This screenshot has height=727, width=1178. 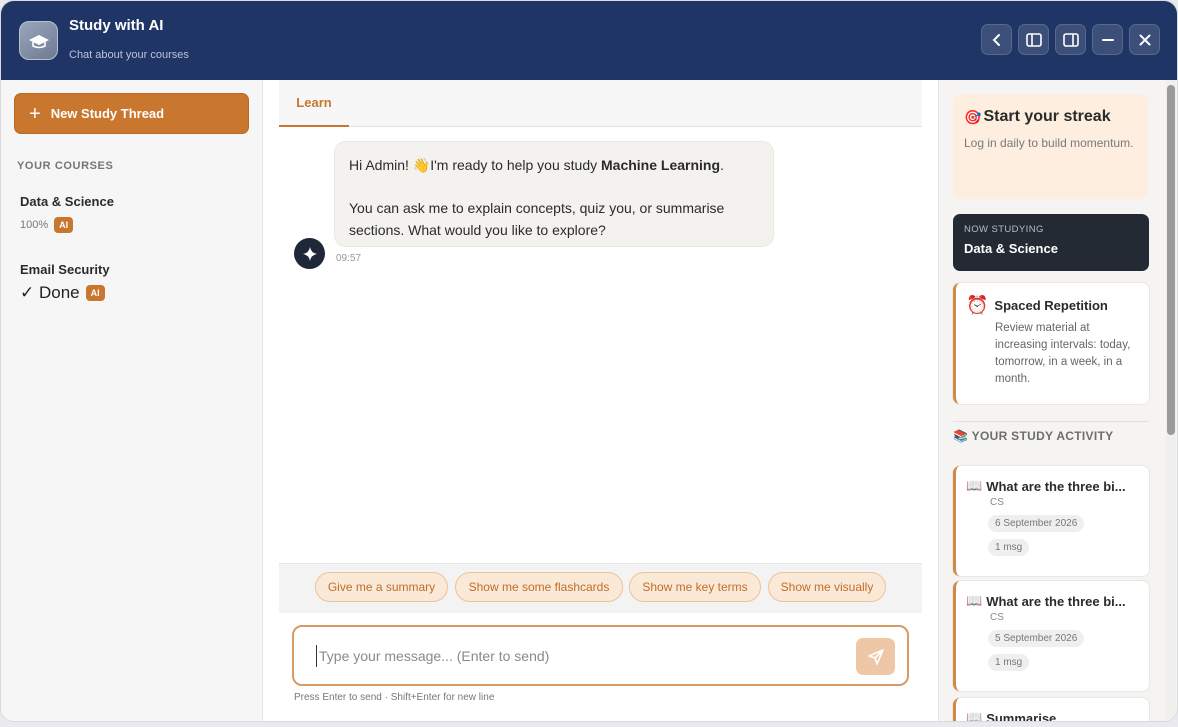 I want to click on send-button, so click(x=875, y=656).